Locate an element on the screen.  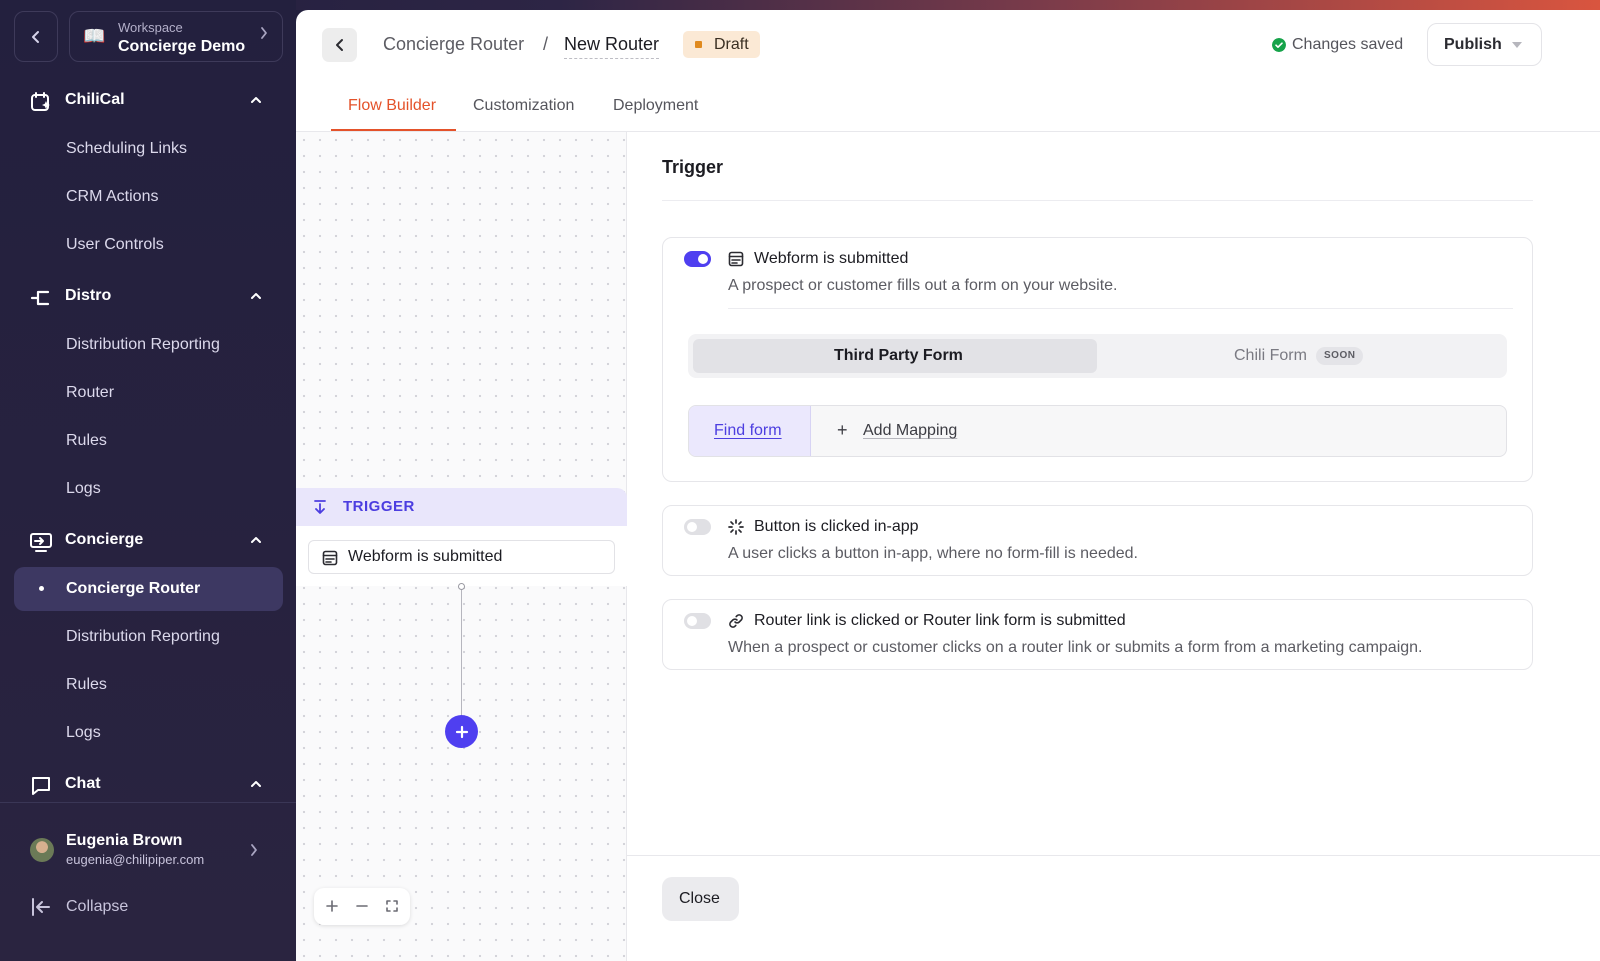
user-name: Eugenia Brown is located at coordinates (124, 840).